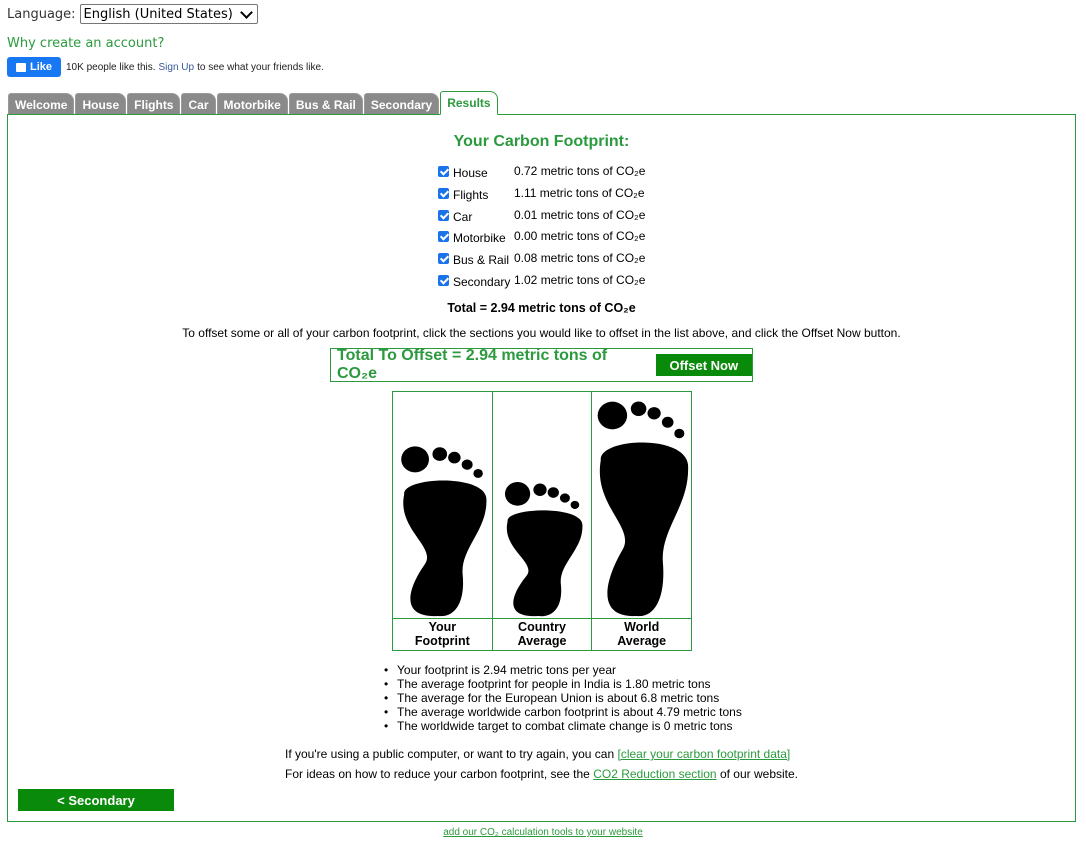 The width and height of the screenshot is (1086, 842). What do you see at coordinates (469, 103) in the screenshot?
I see `tab-results: Results` at bounding box center [469, 103].